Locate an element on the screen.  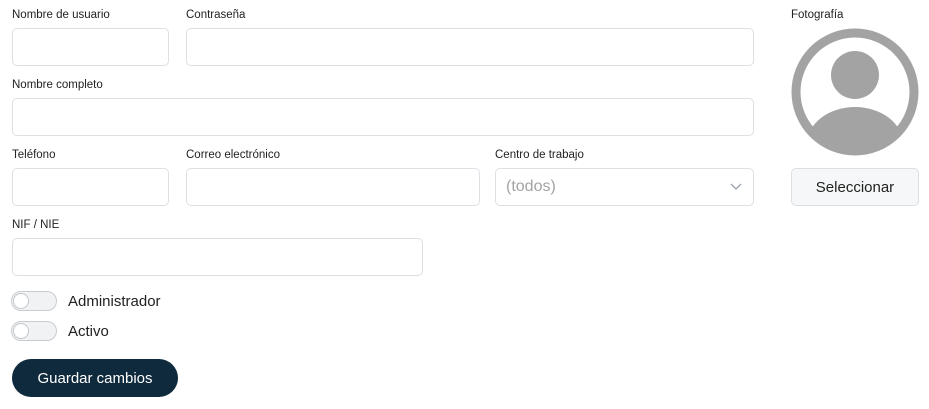
password-label: Contraseña is located at coordinates (216, 15).